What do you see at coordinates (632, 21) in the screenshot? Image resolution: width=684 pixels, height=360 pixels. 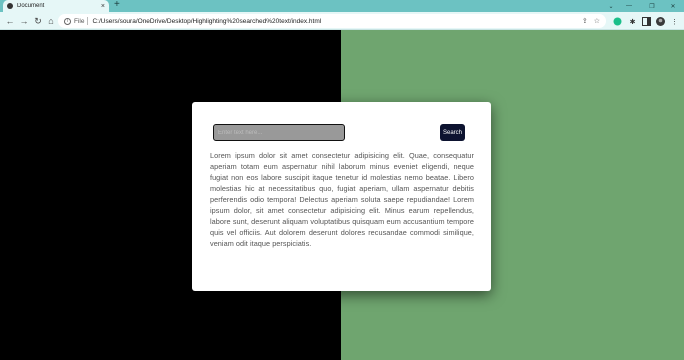 I see `puzzle-icon: ✱` at bounding box center [632, 21].